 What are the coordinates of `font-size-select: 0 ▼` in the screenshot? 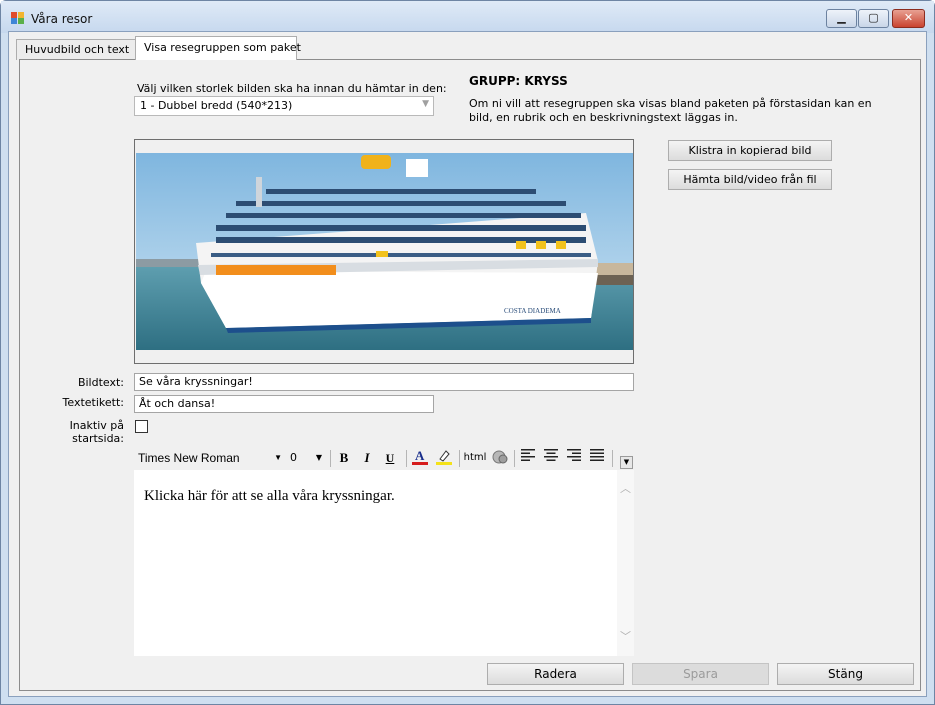 It's located at (307, 458).